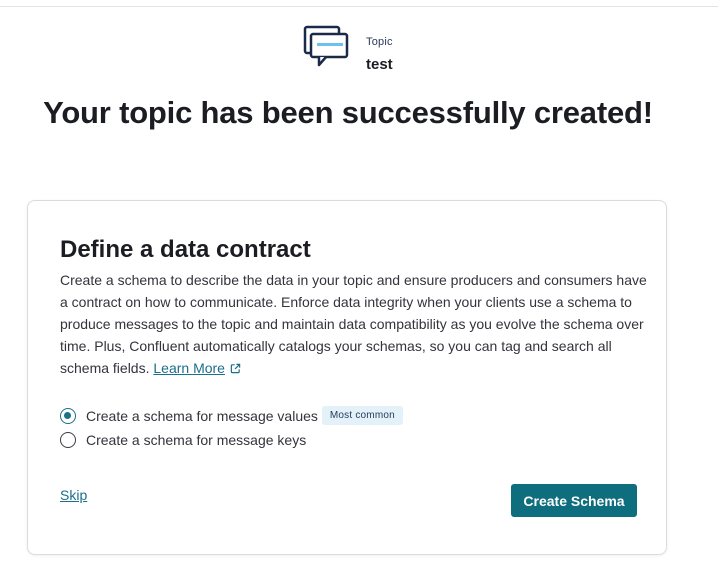 The width and height of the screenshot is (718, 586). I want to click on most-common-badge: Most common, so click(362, 415).